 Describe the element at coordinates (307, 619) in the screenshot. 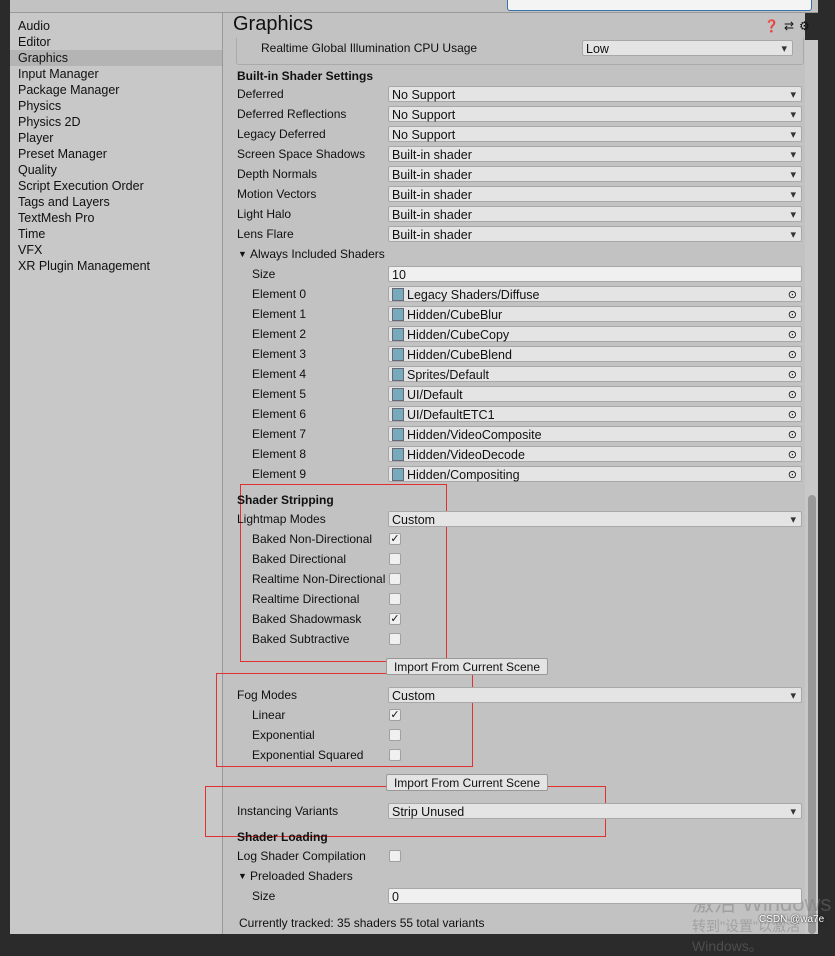

I see `checkbox-label: Baked Shadowmask` at that location.